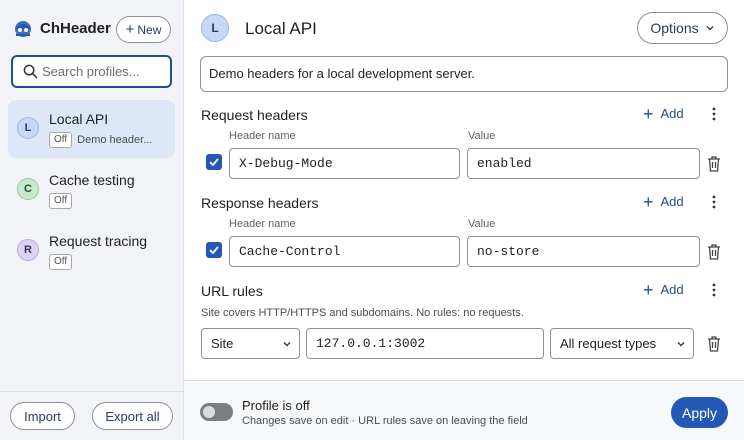 This screenshot has width=744, height=440. I want to click on profile-name: Cache testing, so click(92, 180).